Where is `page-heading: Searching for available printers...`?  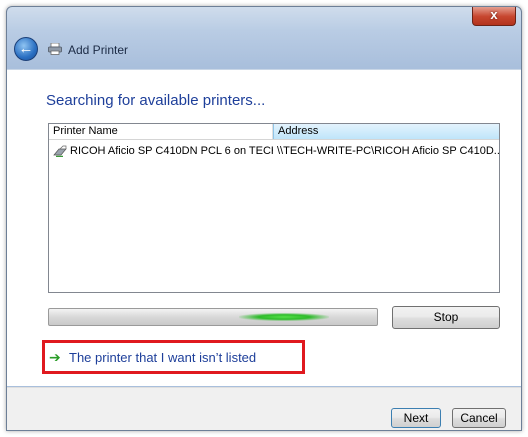 page-heading: Searching for available printers... is located at coordinates (156, 100).